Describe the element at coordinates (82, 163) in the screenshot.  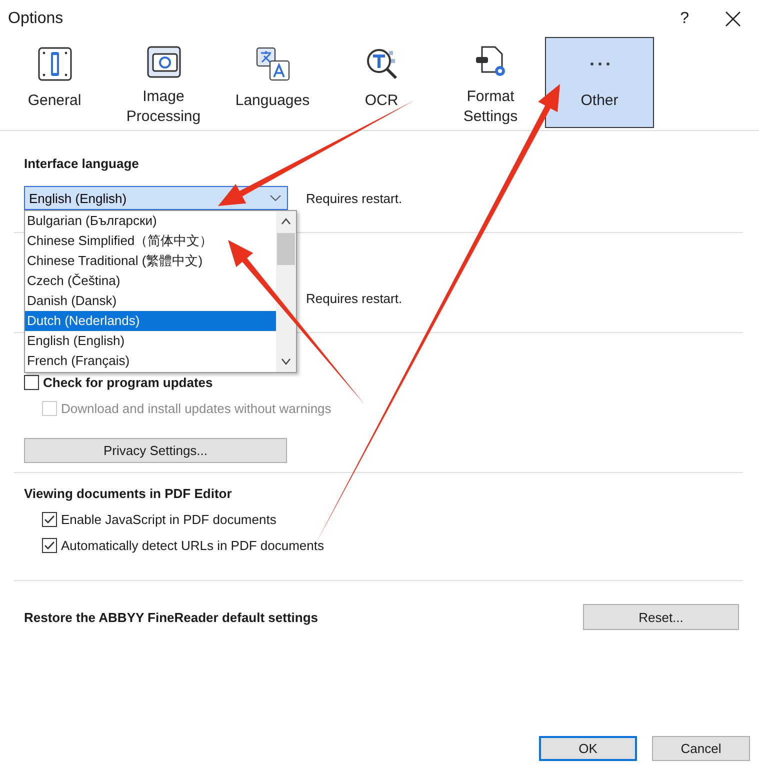
I see `section-title: Interface language` at that location.